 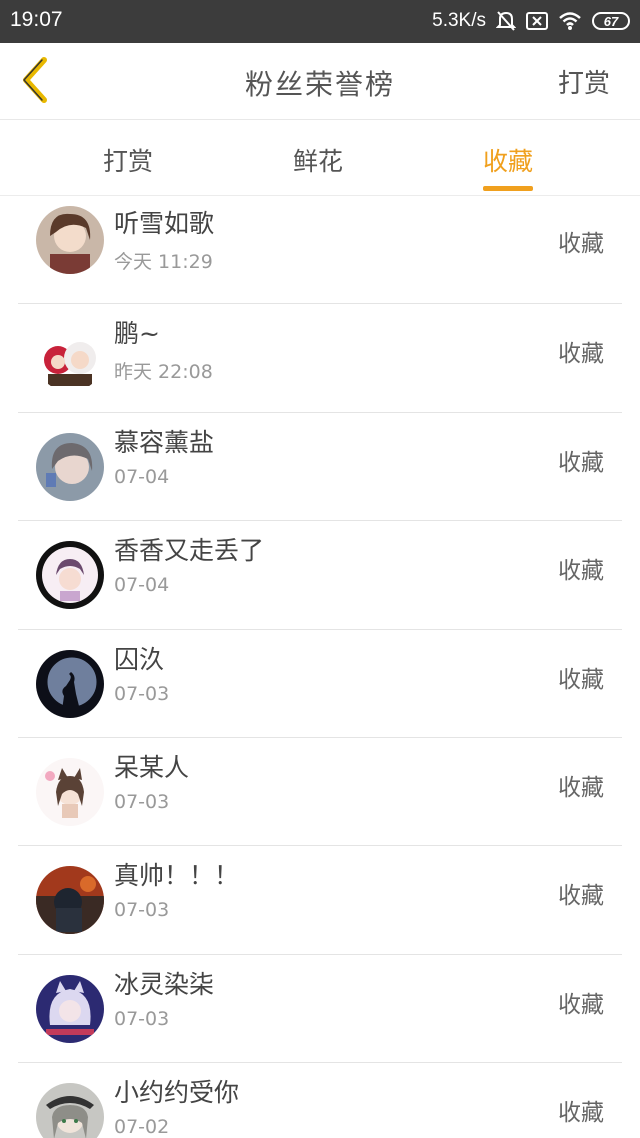 I want to click on tab-favorites: 收藏, so click(x=508, y=166).